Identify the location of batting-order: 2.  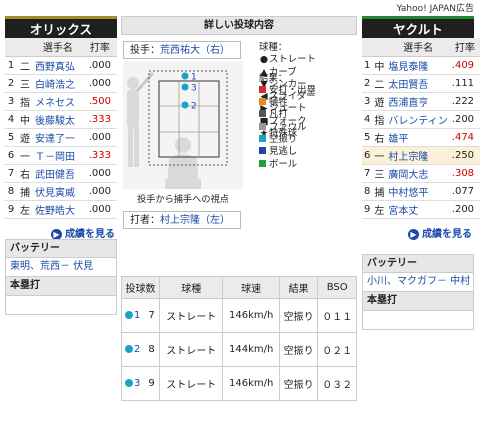
(367, 83).